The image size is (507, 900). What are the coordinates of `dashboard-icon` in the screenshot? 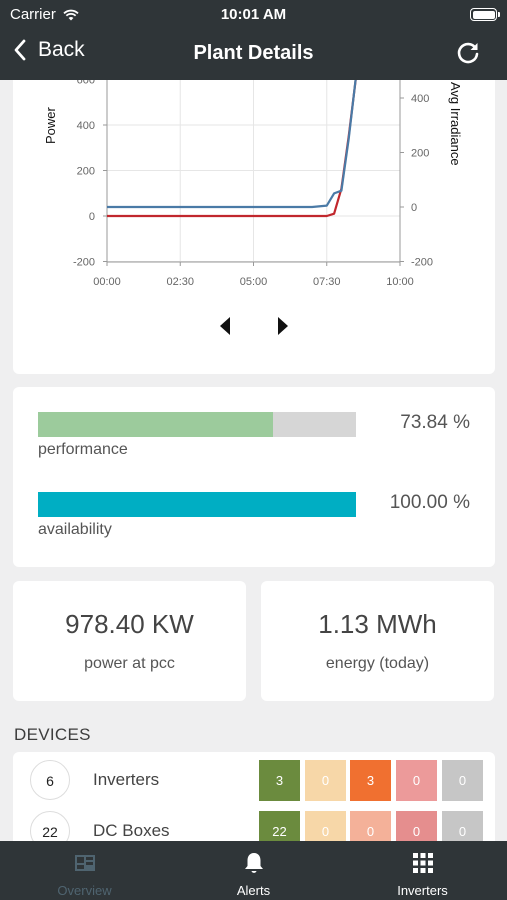 It's located at (85, 863).